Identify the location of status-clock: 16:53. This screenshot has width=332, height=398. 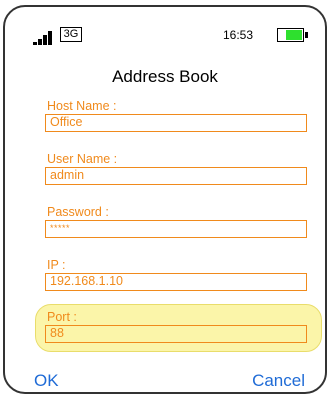
(238, 35).